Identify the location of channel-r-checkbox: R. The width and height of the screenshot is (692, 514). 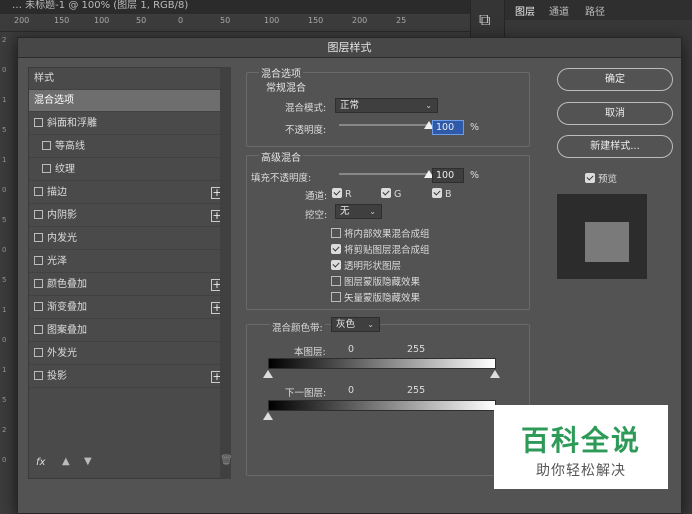
(342, 194).